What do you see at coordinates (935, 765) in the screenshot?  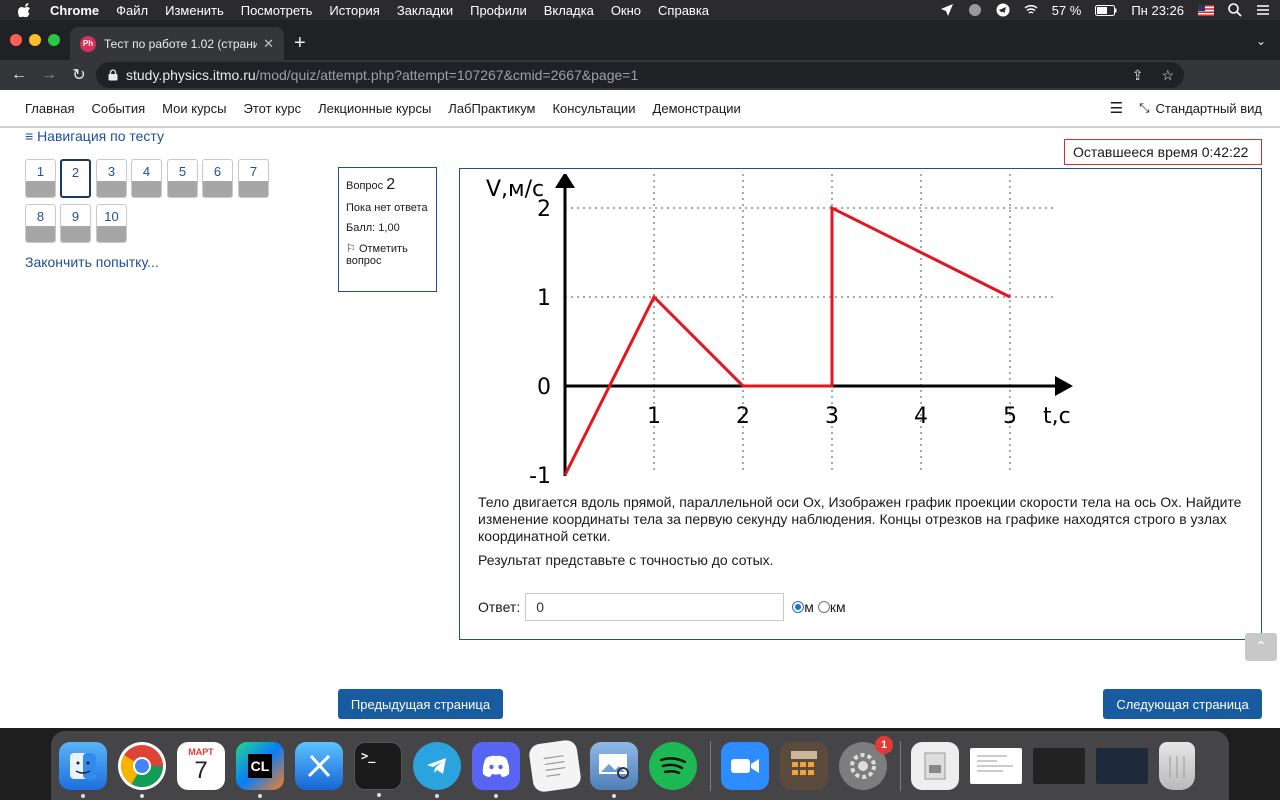 I see `disk-image-icon` at bounding box center [935, 765].